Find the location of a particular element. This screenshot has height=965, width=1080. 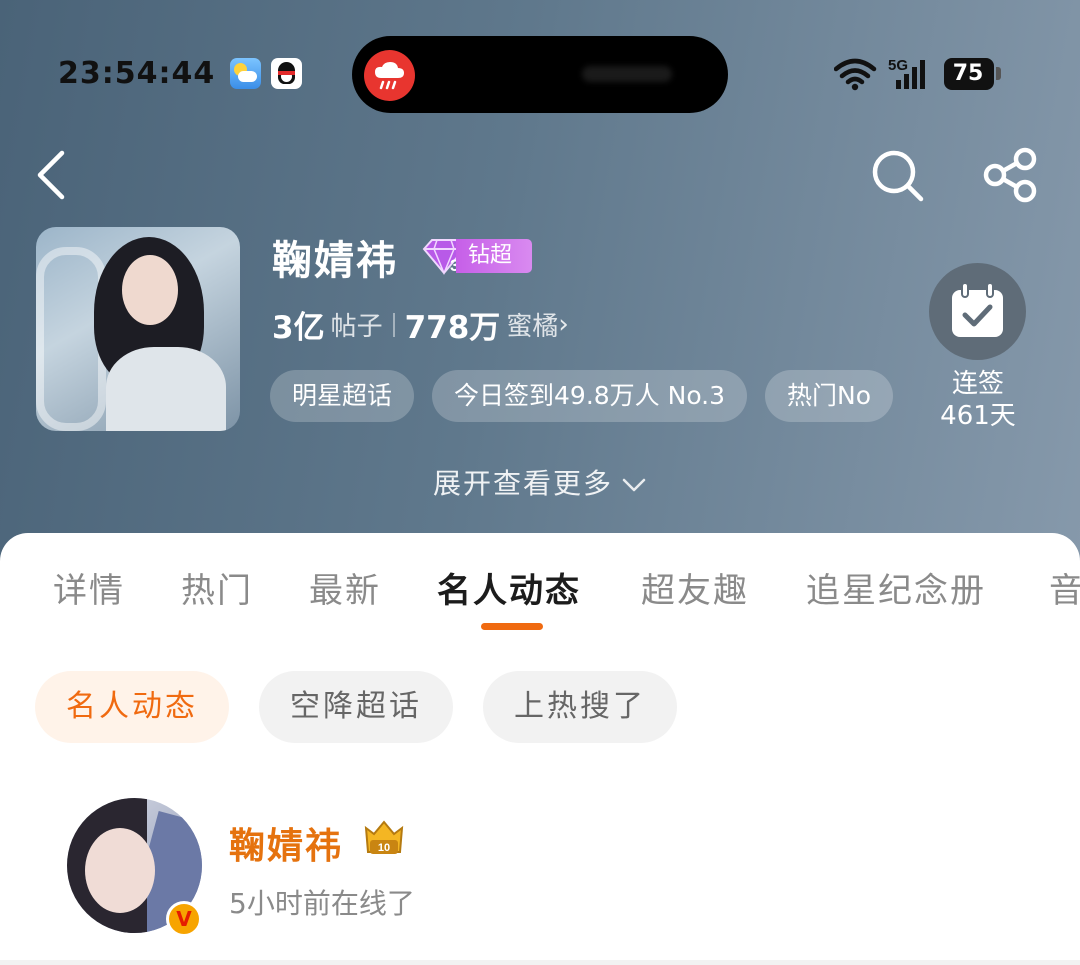

island-blurred-text is located at coordinates (627, 74).